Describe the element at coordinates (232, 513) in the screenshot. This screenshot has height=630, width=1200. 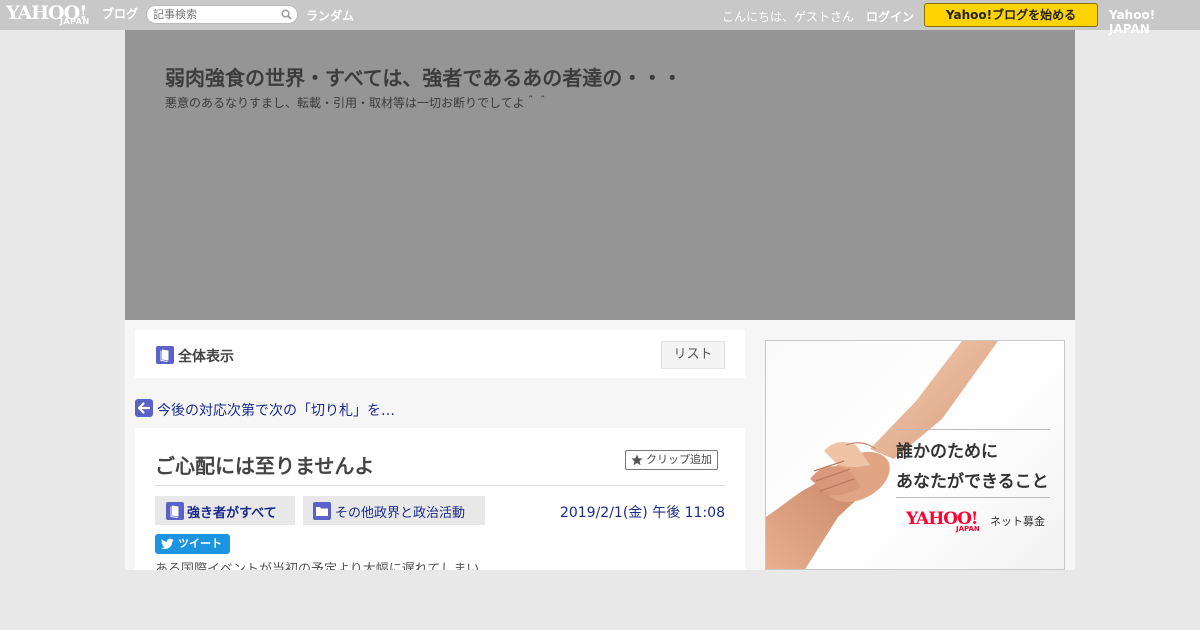
I see `category-label: 強き者がすべて` at that location.